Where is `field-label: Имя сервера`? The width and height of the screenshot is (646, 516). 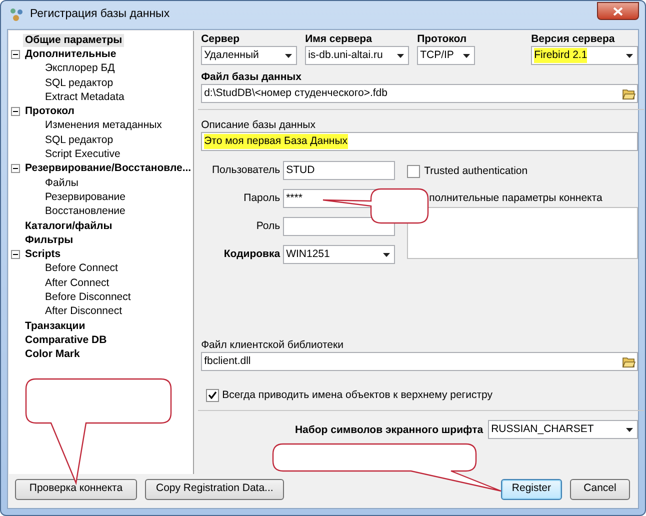 field-label: Имя сервера is located at coordinates (339, 39).